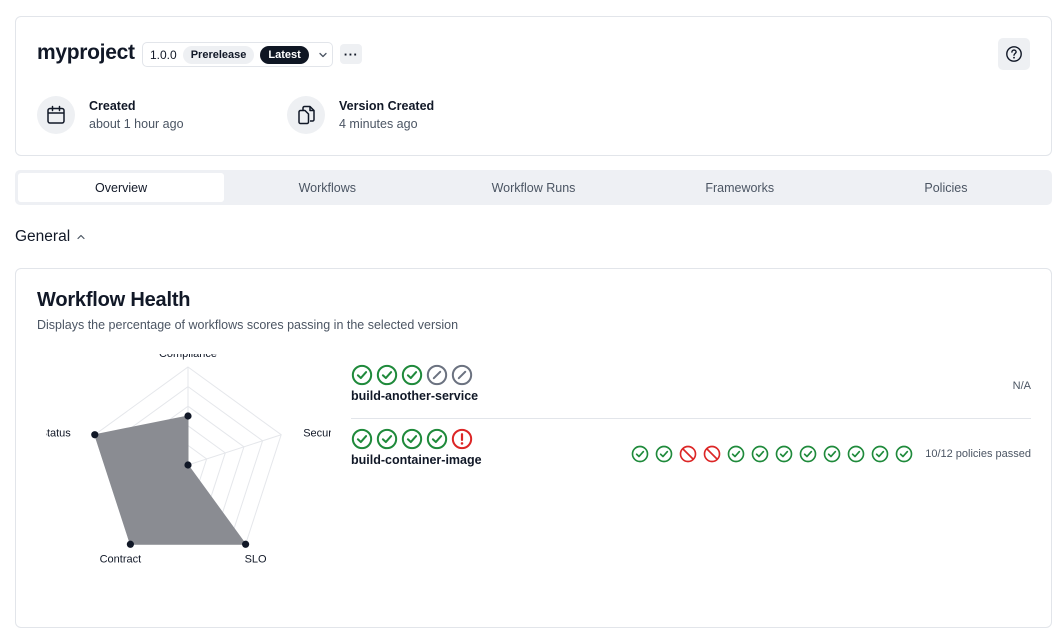 The height and width of the screenshot is (642, 1055). I want to click on general-section-toggle: General, so click(50, 237).